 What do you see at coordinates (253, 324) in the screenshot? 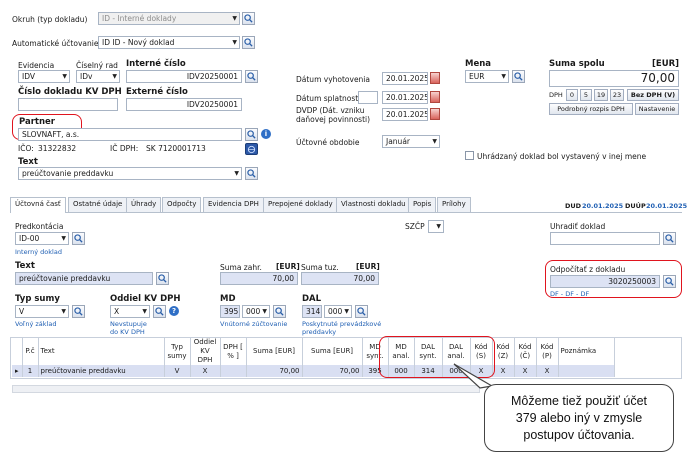
I see `vnutorne-zuctovanie-link: Vnútorné zúčtovanie` at bounding box center [253, 324].